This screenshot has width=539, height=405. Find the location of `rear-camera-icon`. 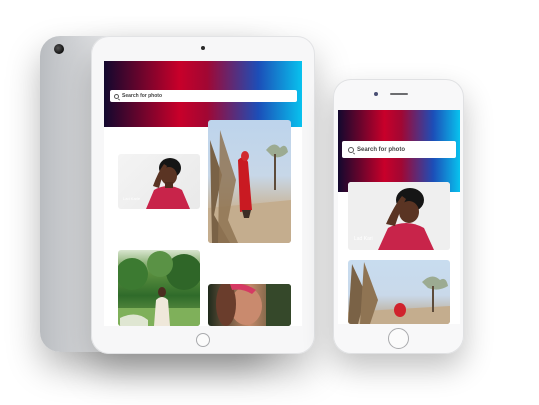

rear-camera-icon is located at coordinates (59, 49).